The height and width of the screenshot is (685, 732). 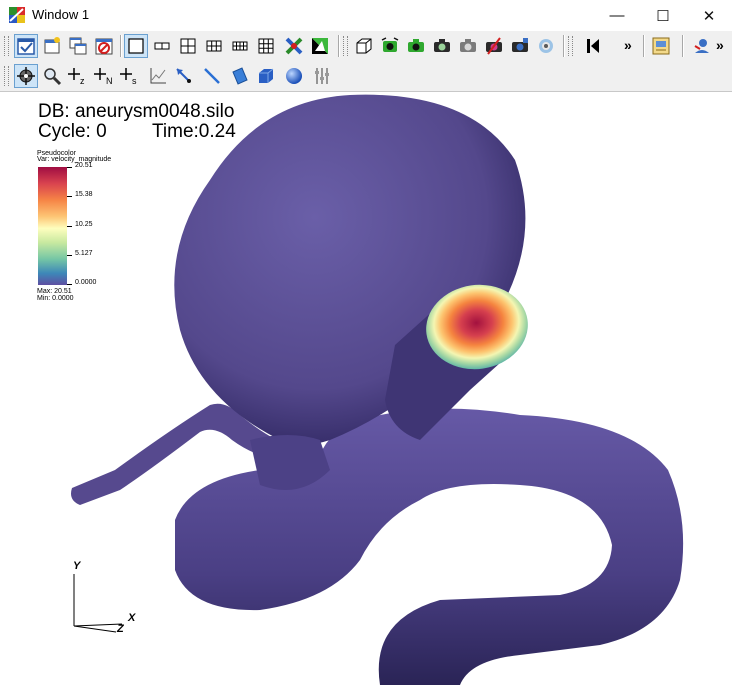 I want to click on navigate-mode-icon, so click(x=26, y=76).